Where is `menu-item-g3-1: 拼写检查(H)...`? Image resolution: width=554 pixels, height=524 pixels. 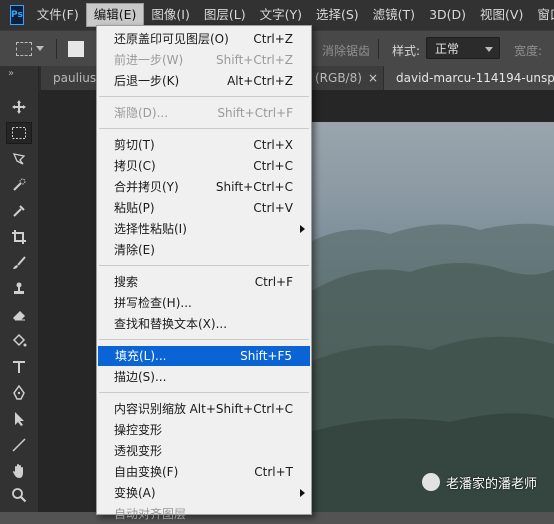 menu-item-g3-1: 拼写检查(H)... is located at coordinates (204, 303).